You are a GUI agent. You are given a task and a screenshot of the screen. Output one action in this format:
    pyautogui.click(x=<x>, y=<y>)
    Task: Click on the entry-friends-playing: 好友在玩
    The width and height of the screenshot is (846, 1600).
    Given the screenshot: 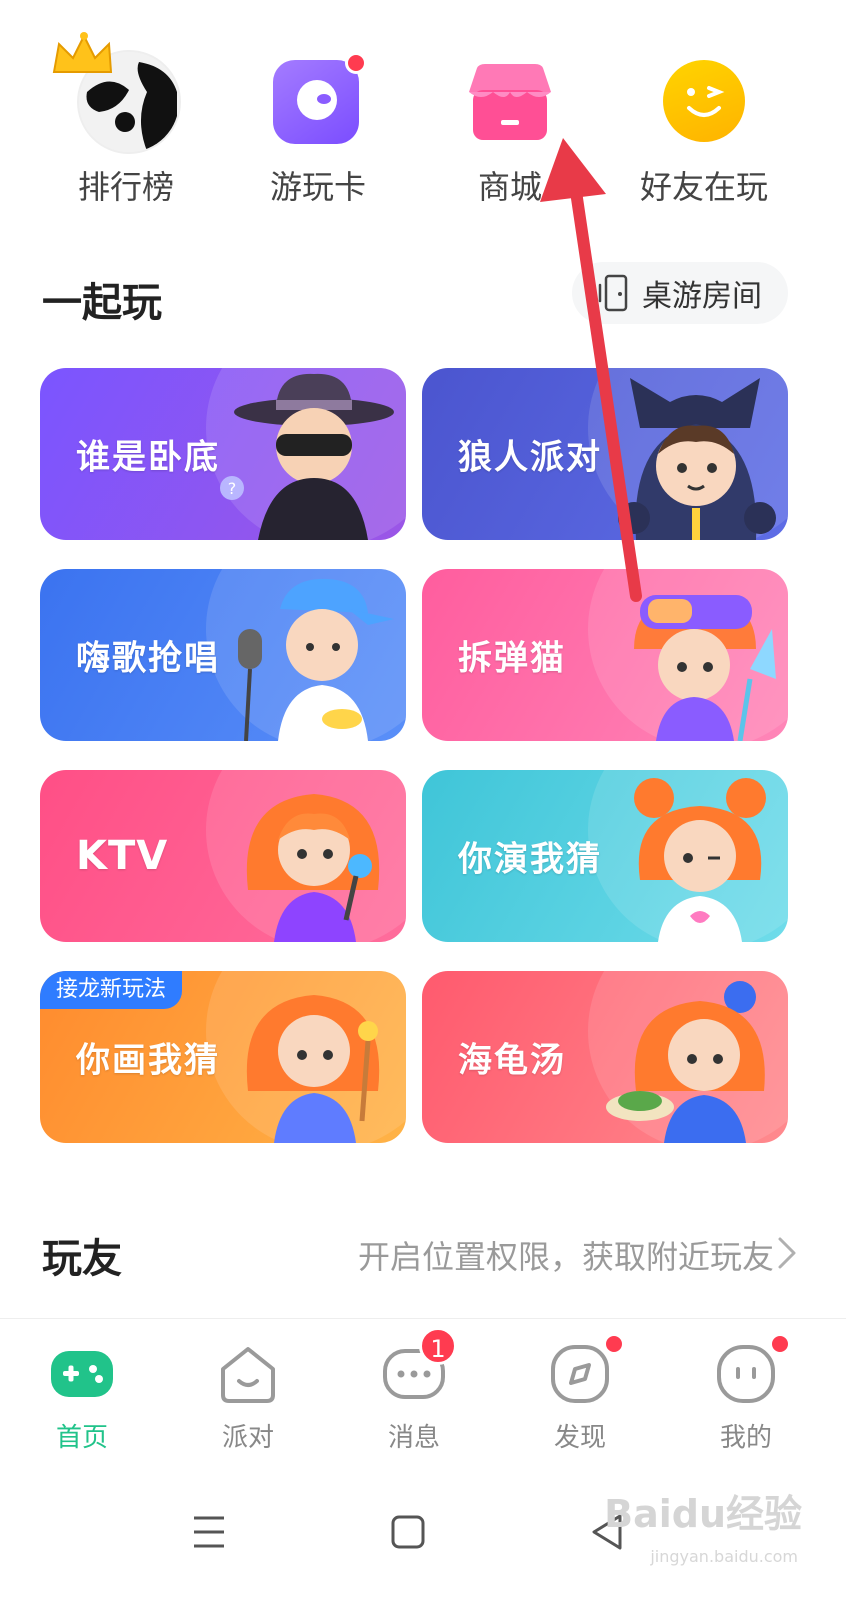 What is the action you would take?
    pyautogui.click(x=704, y=119)
    